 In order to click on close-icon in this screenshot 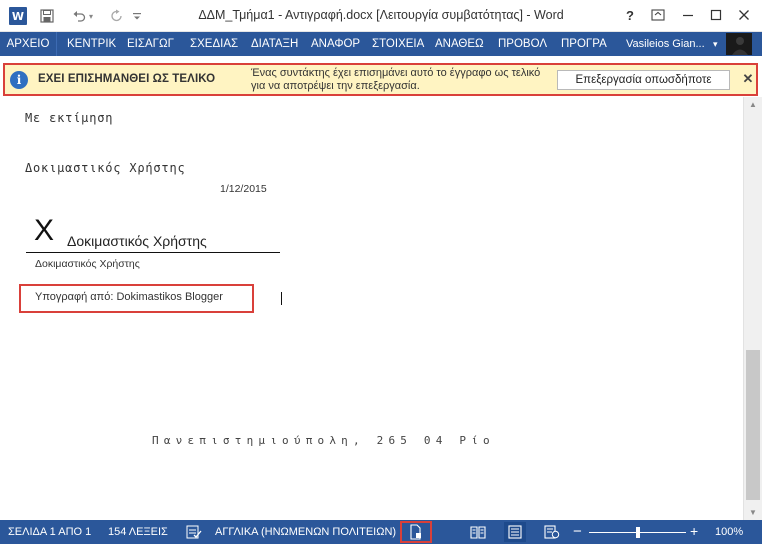, I will do `click(744, 15)`.